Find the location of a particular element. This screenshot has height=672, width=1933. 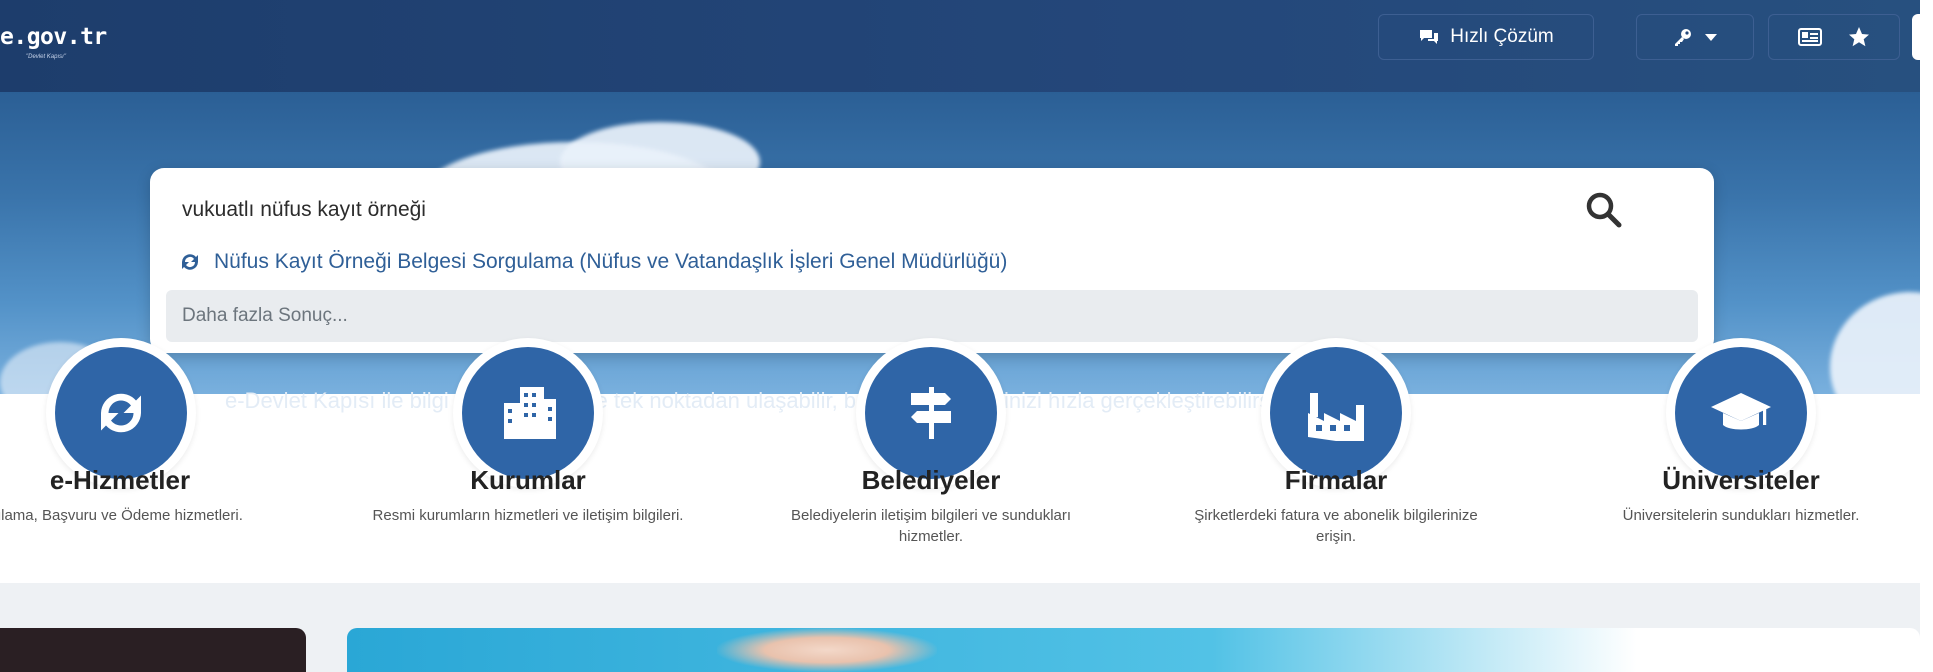

login-dropdown-button is located at coordinates (1695, 37).